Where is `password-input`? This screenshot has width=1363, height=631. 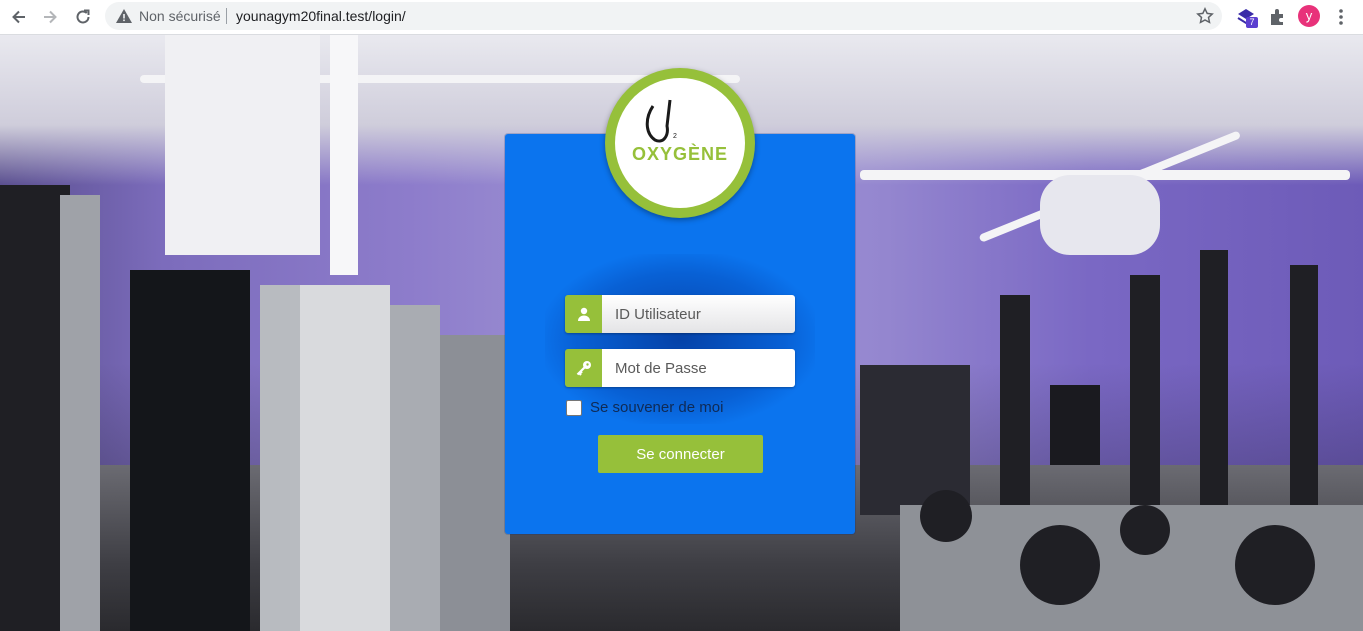
password-input is located at coordinates (698, 368).